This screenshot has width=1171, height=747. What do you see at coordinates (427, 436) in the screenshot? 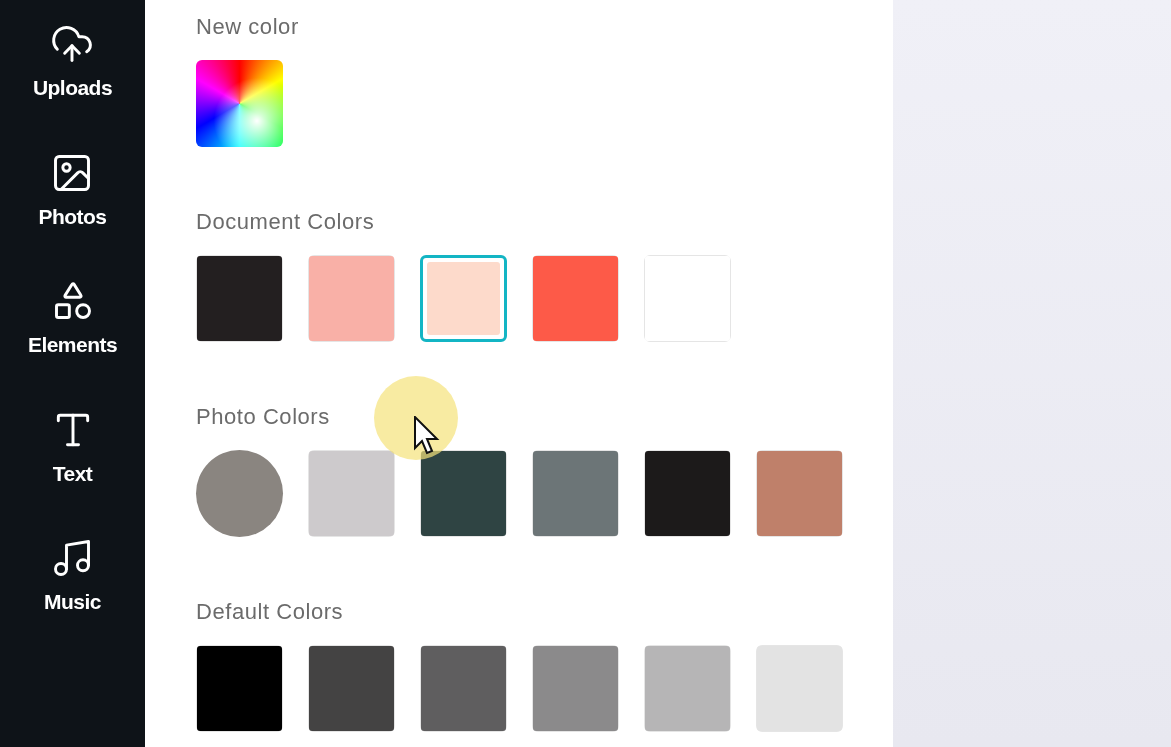
I see `pointer-icon` at bounding box center [427, 436].